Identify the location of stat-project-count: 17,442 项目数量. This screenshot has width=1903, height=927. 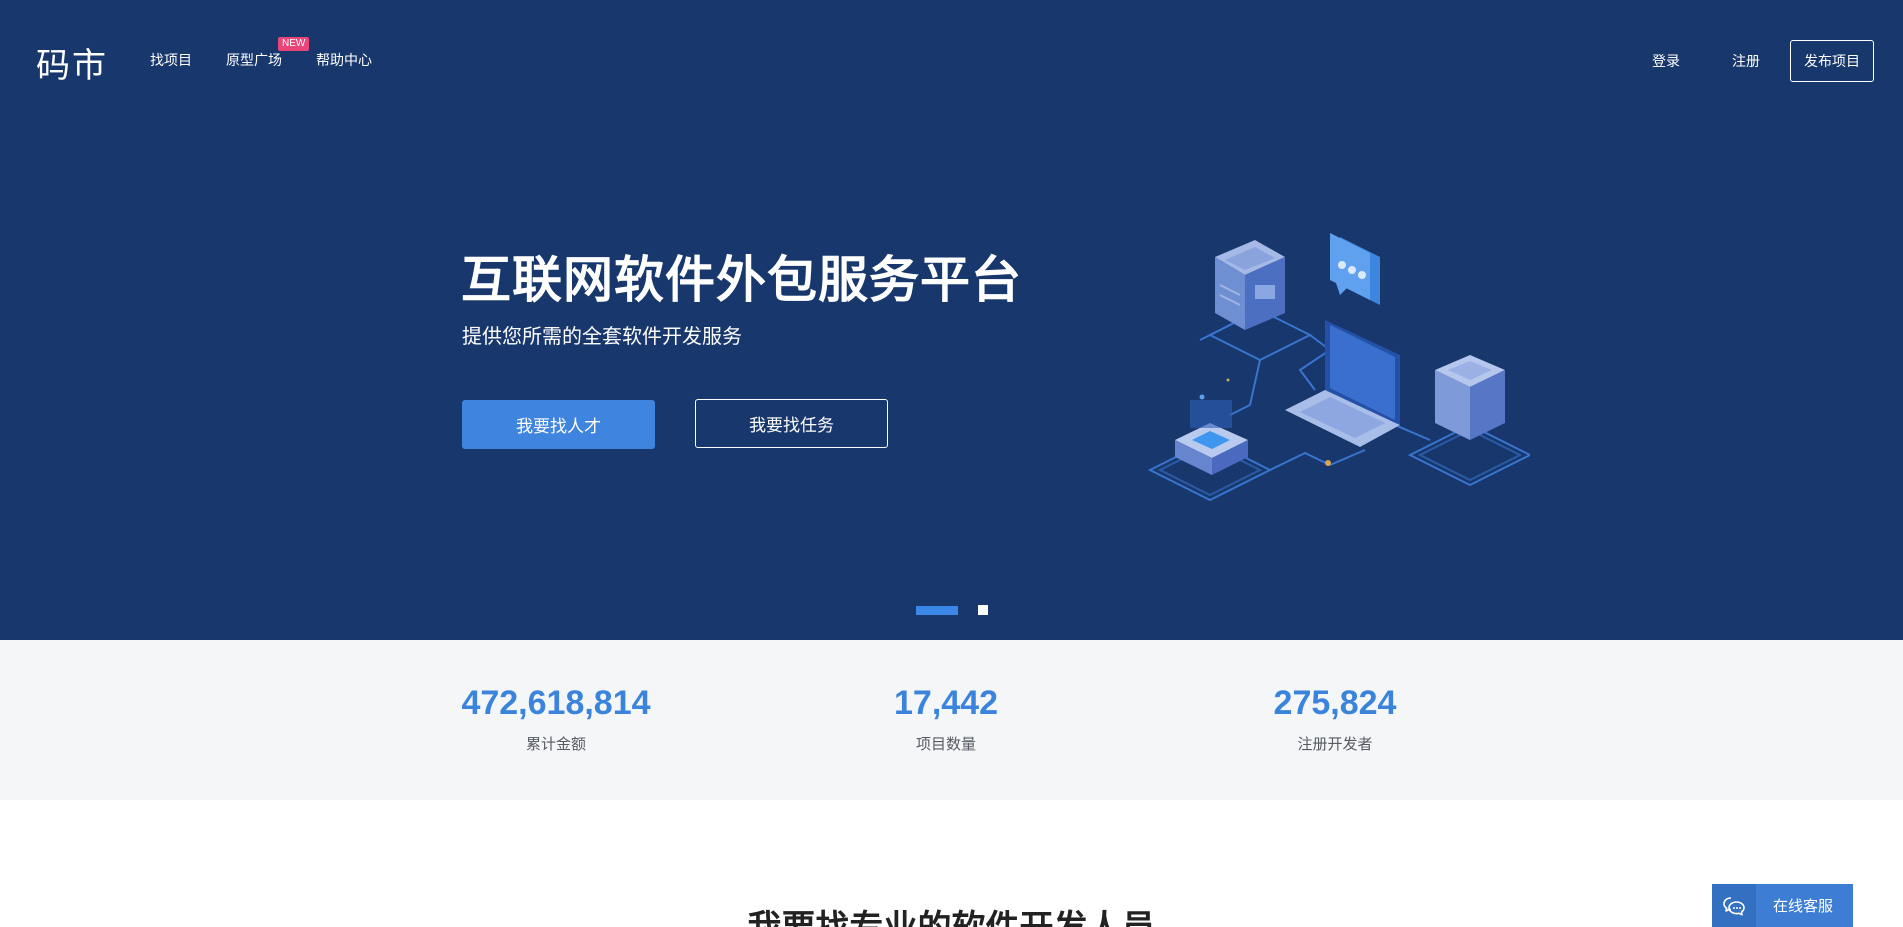
(946, 719).